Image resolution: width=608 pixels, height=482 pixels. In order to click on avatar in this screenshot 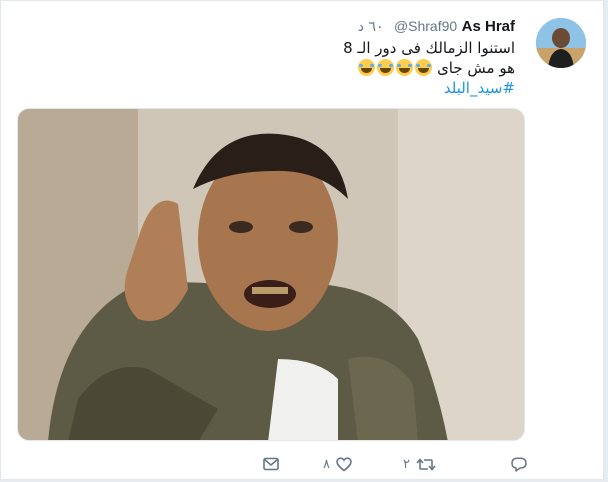, I will do `click(561, 43)`.